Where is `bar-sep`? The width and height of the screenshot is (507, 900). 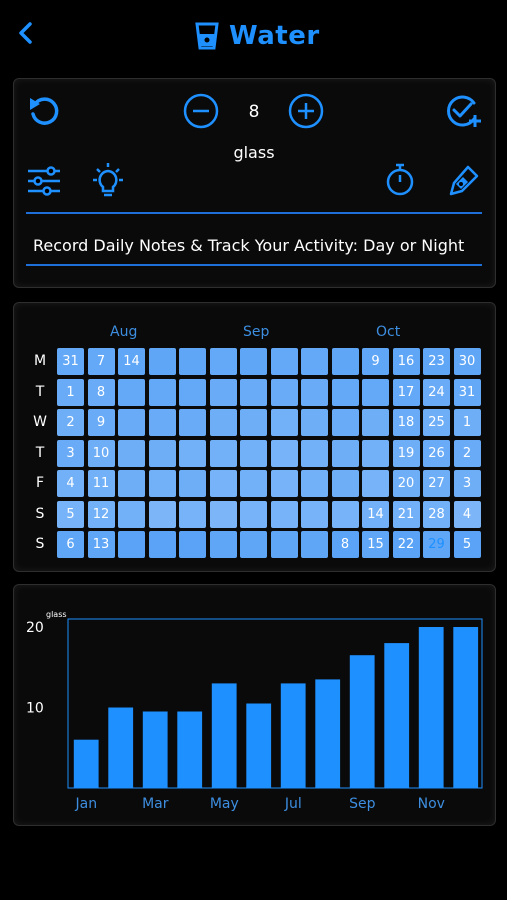
bar-sep is located at coordinates (362, 721).